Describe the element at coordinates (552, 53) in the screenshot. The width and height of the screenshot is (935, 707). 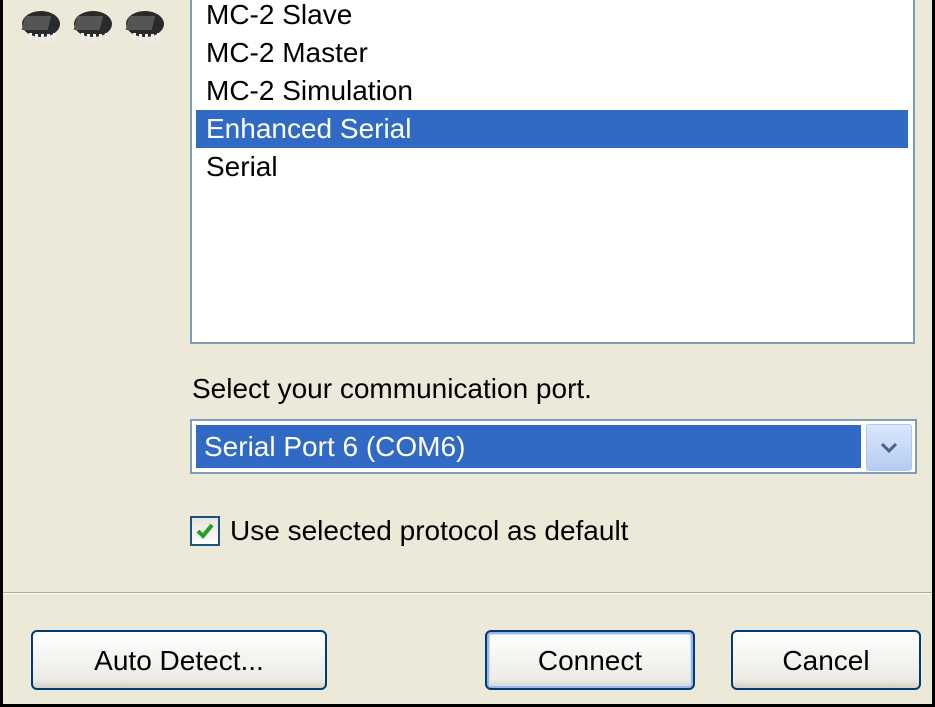
I see `list-item-mc2-master: MC-2 Master` at that location.